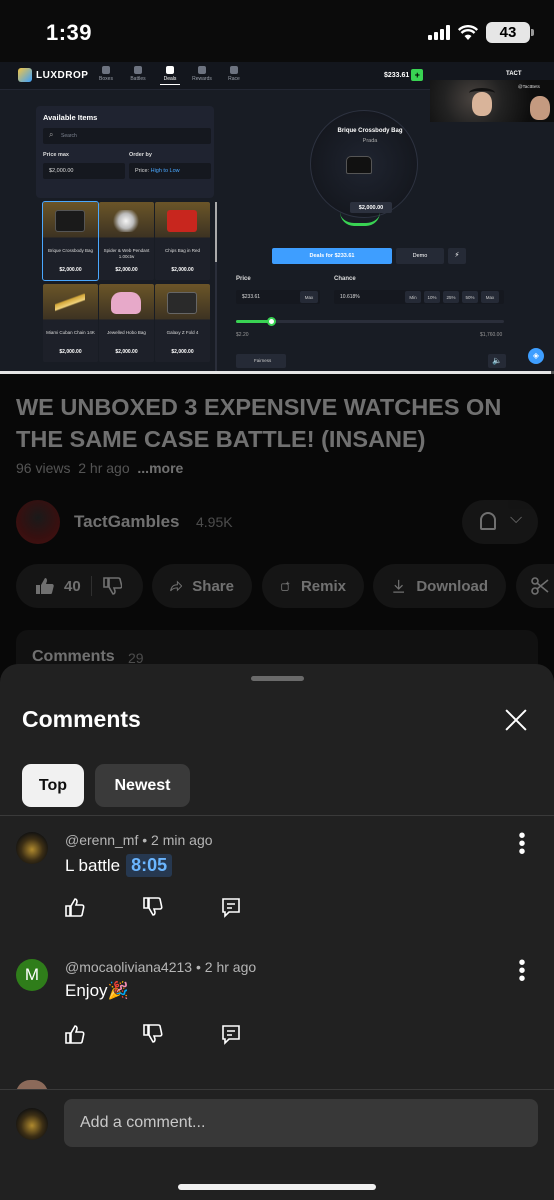 The height and width of the screenshot is (1200, 554). What do you see at coordinates (72, 586) in the screenshot?
I see `like-count: 40` at bounding box center [72, 586].